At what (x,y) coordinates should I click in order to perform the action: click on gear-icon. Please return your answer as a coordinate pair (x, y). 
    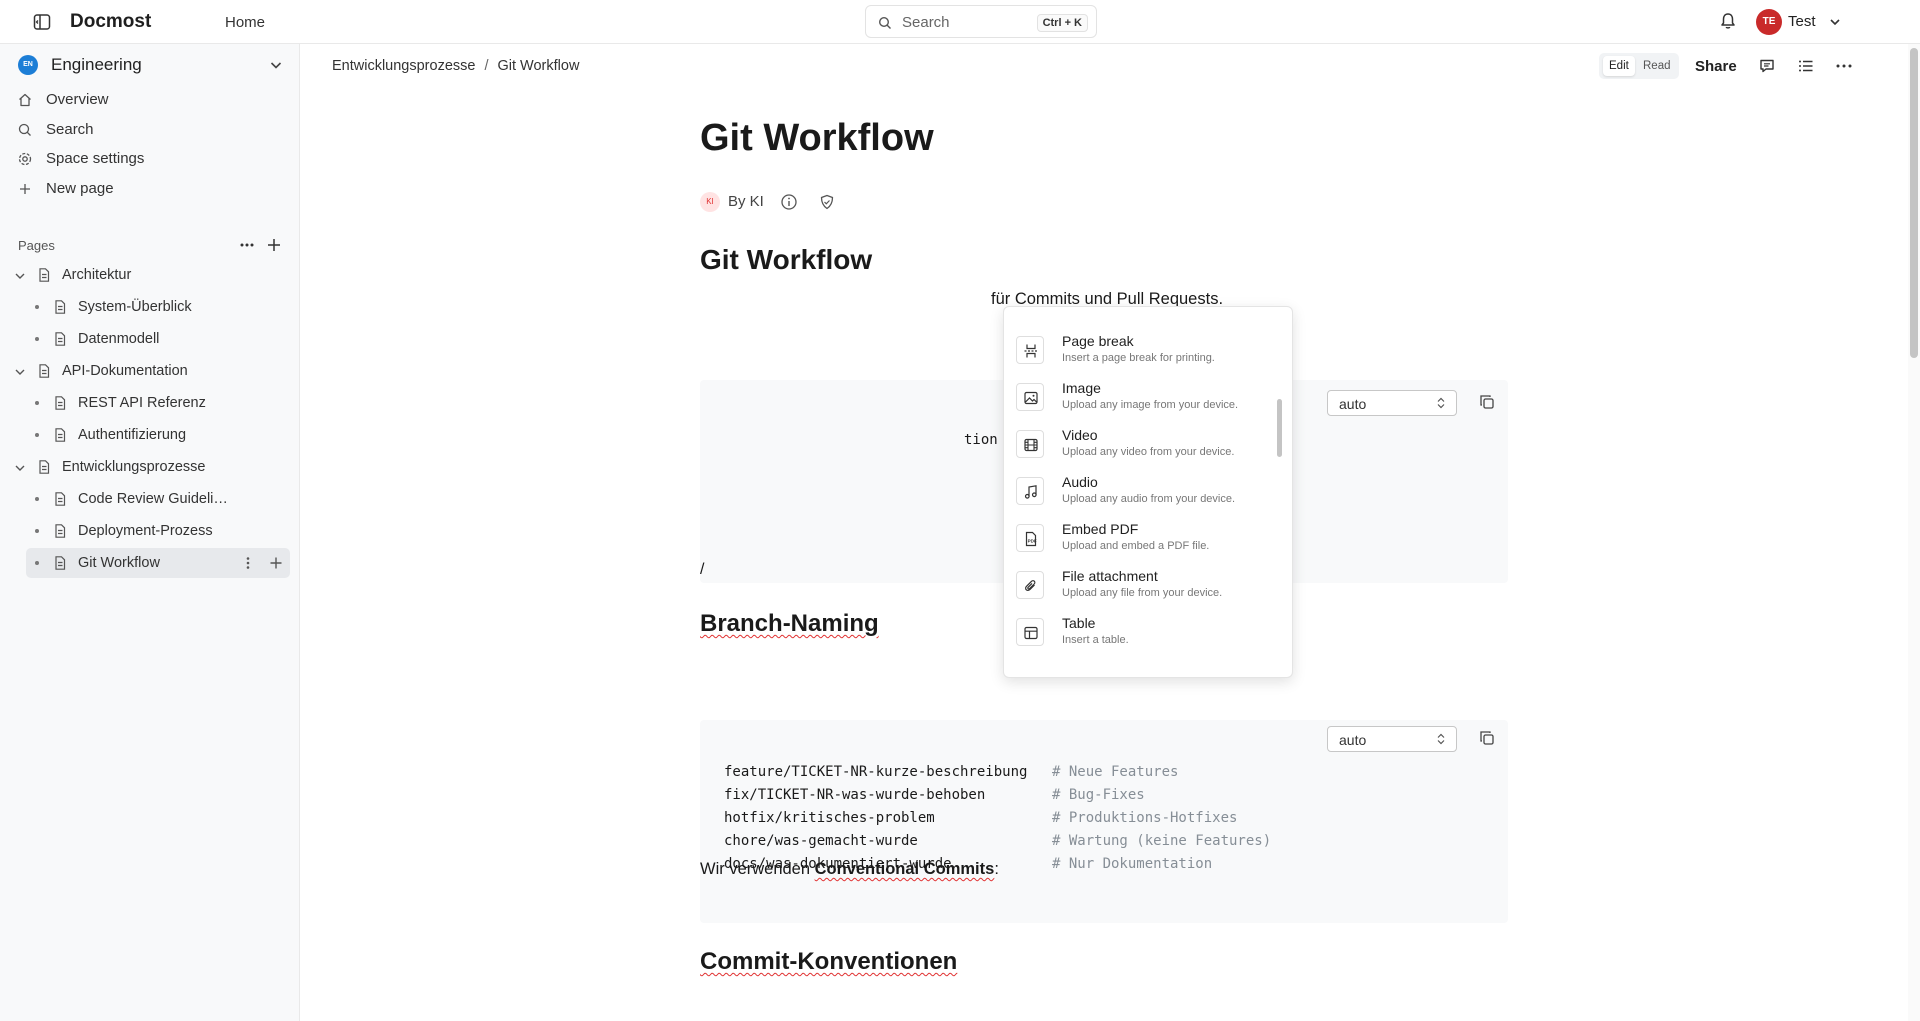
    Looking at the image, I should click on (25, 159).